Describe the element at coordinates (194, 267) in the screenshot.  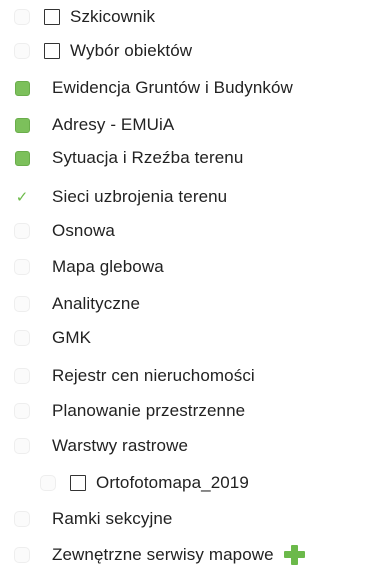
I see `layer-row-mapa-glebowa: Mapa glebowa` at that location.